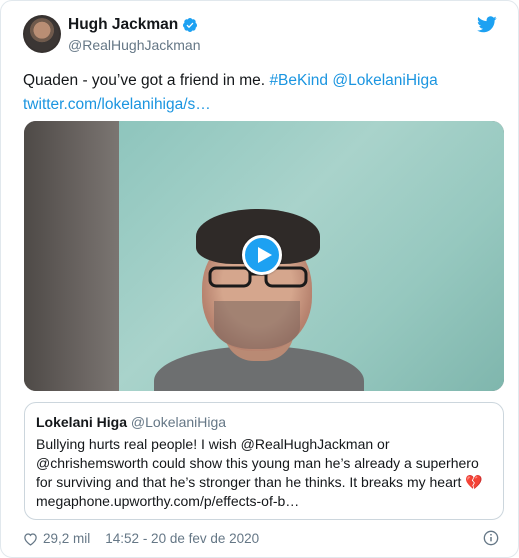 Image resolution: width=519 pixels, height=558 pixels. I want to click on hashtag-link: #BeKind, so click(298, 80).